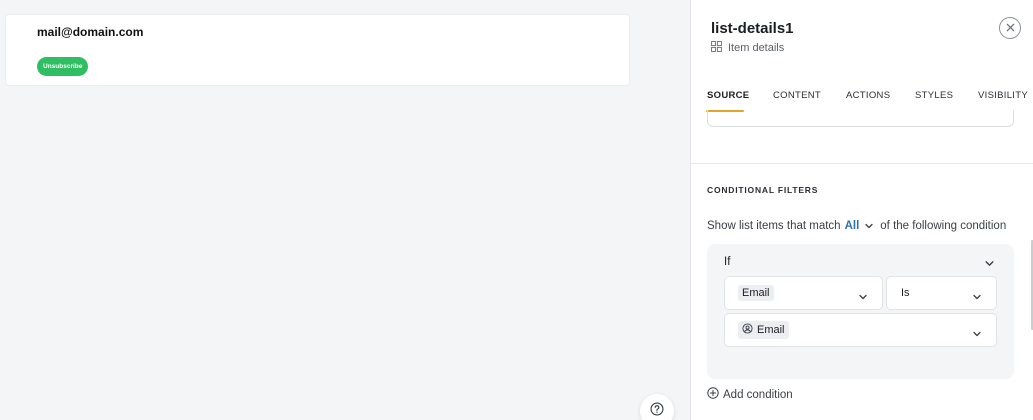 This screenshot has height=420, width=1033. Describe the element at coordinates (63, 66) in the screenshot. I see `unsubscribe-button: Unsubscribe` at that location.